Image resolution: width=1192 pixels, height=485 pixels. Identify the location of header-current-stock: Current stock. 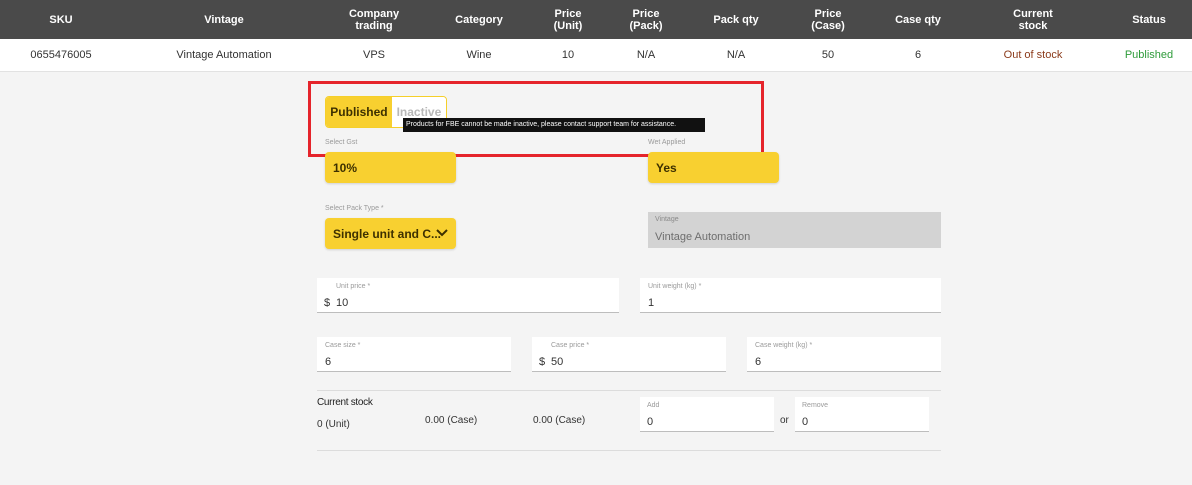
(1033, 19).